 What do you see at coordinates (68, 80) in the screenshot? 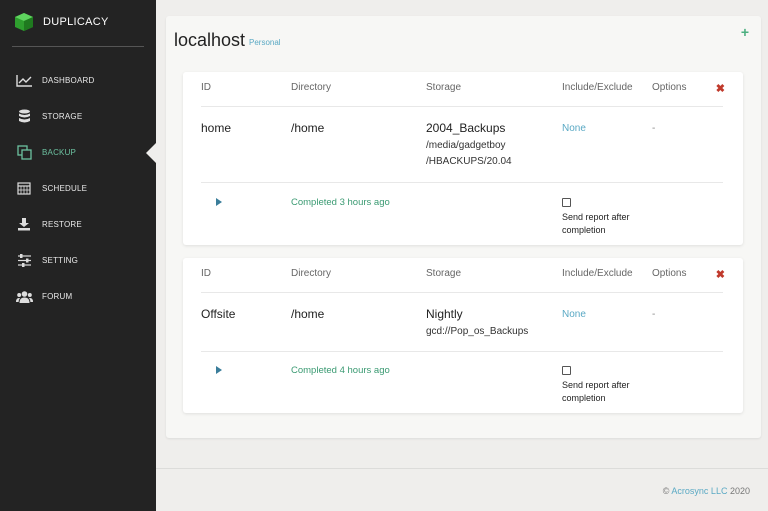
I see `sidebar-item-label: DASHBOARD` at bounding box center [68, 80].